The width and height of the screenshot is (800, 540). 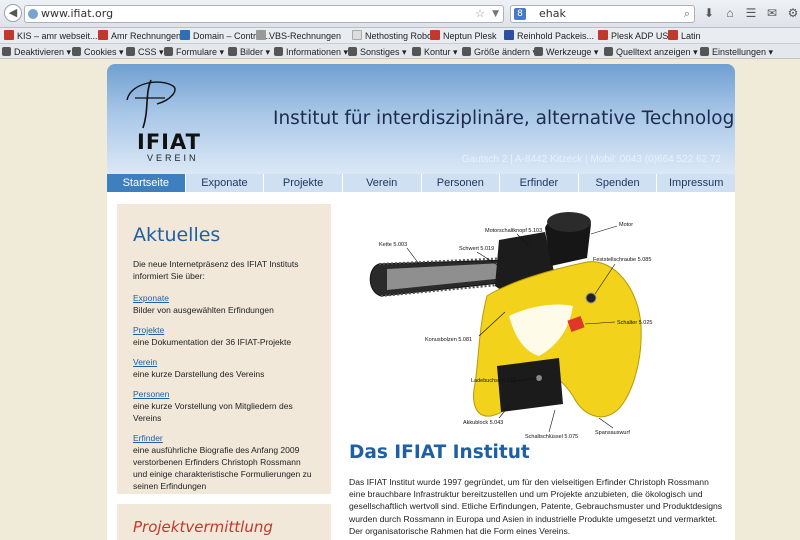 I want to click on settings-icon, so click(x=704, y=51).